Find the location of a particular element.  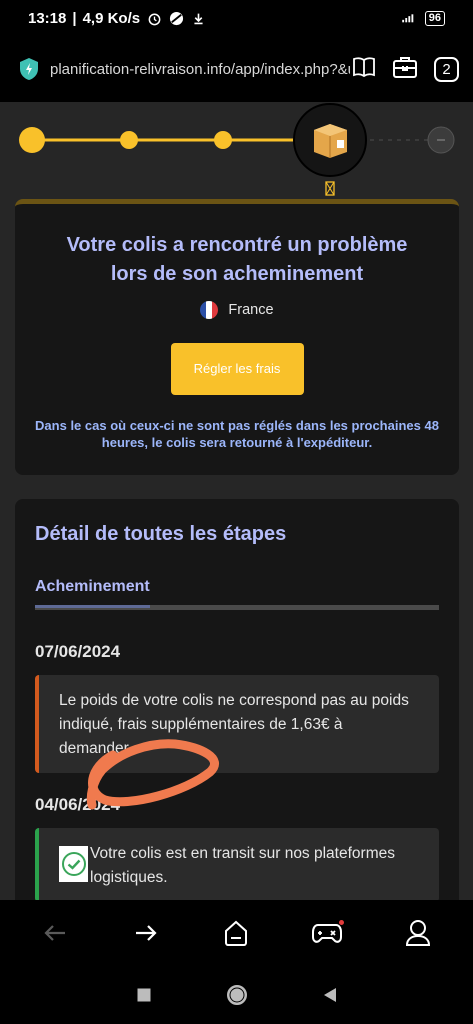

recents-square-icon is located at coordinates (144, 995).